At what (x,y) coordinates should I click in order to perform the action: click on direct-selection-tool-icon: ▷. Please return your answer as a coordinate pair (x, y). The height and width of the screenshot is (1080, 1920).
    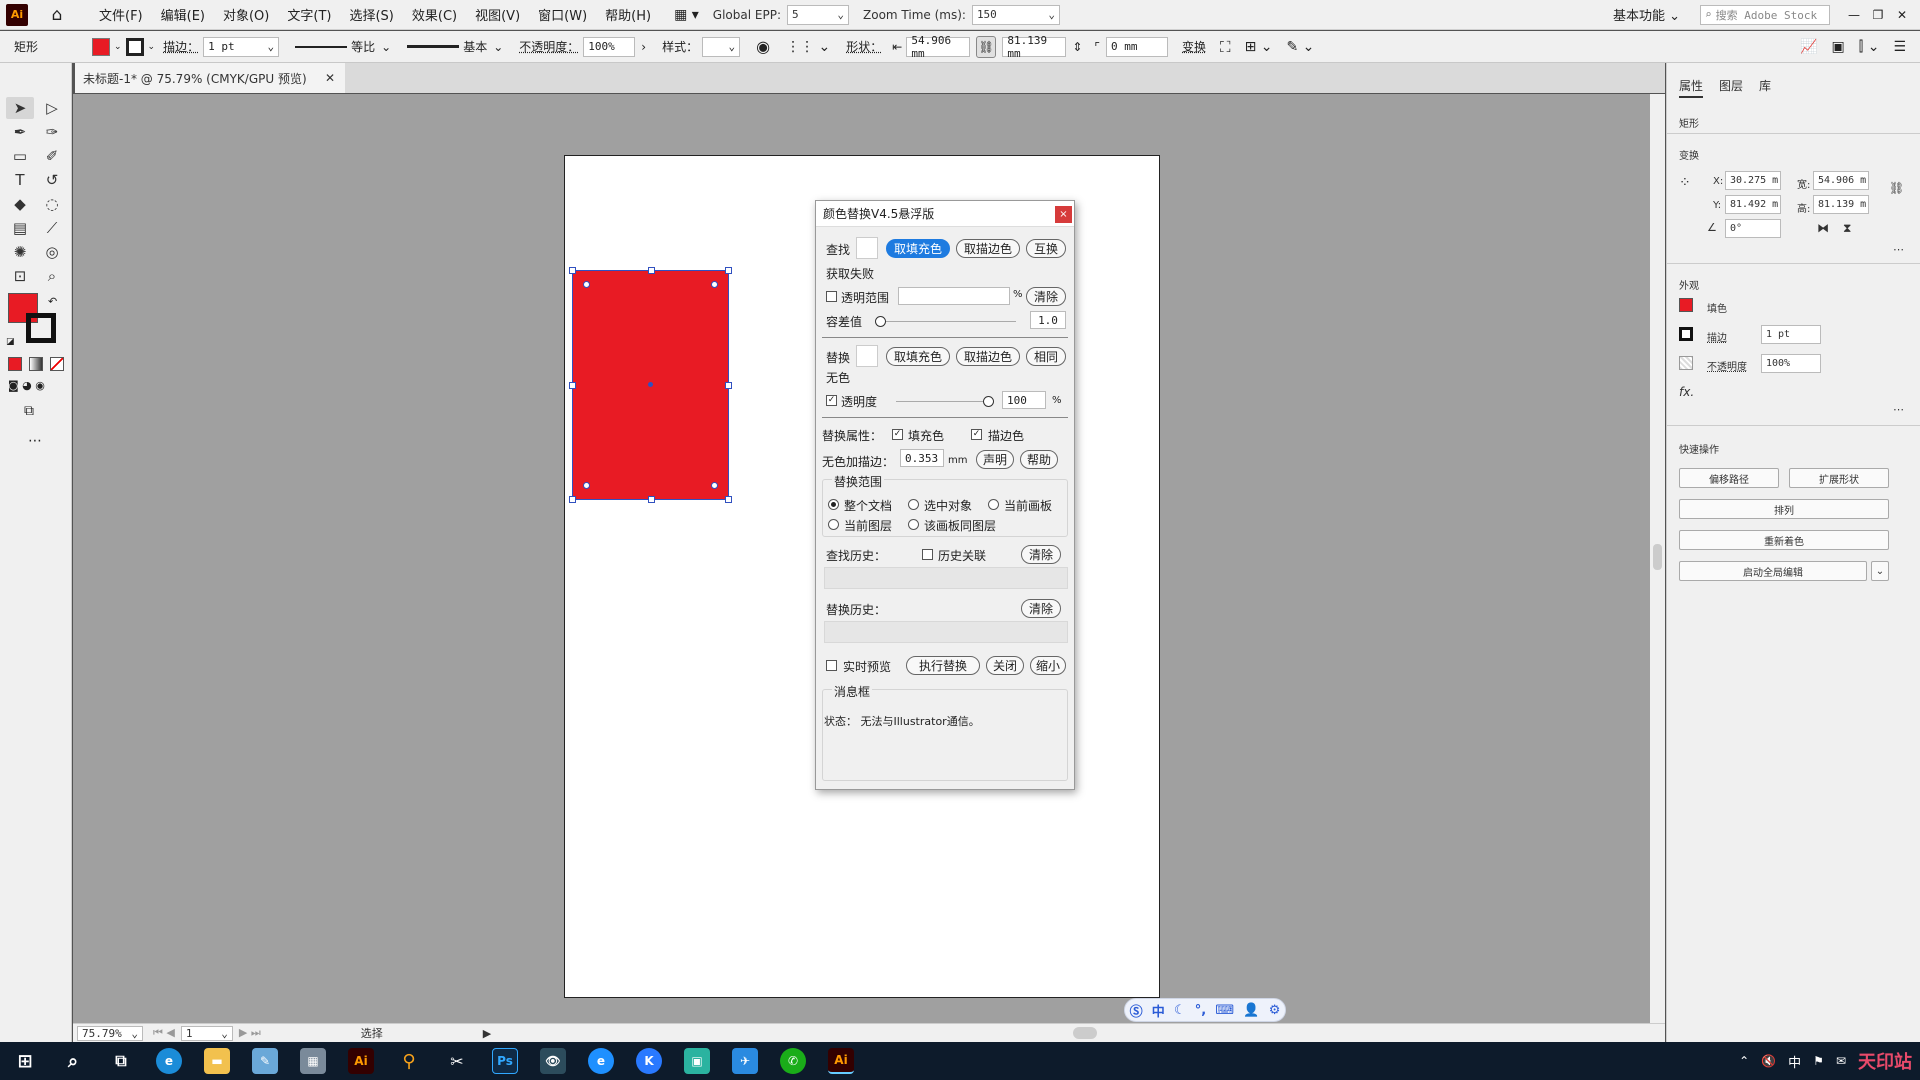
    Looking at the image, I should click on (52, 108).